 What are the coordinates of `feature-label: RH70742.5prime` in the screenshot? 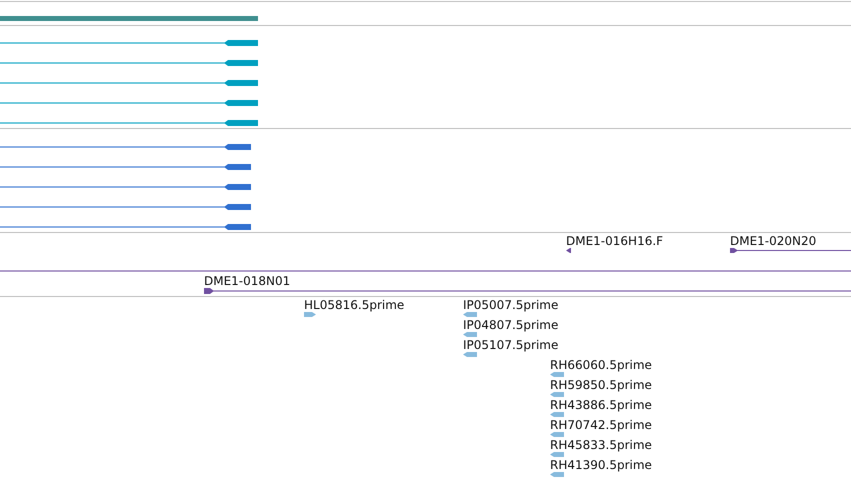 It's located at (601, 425).